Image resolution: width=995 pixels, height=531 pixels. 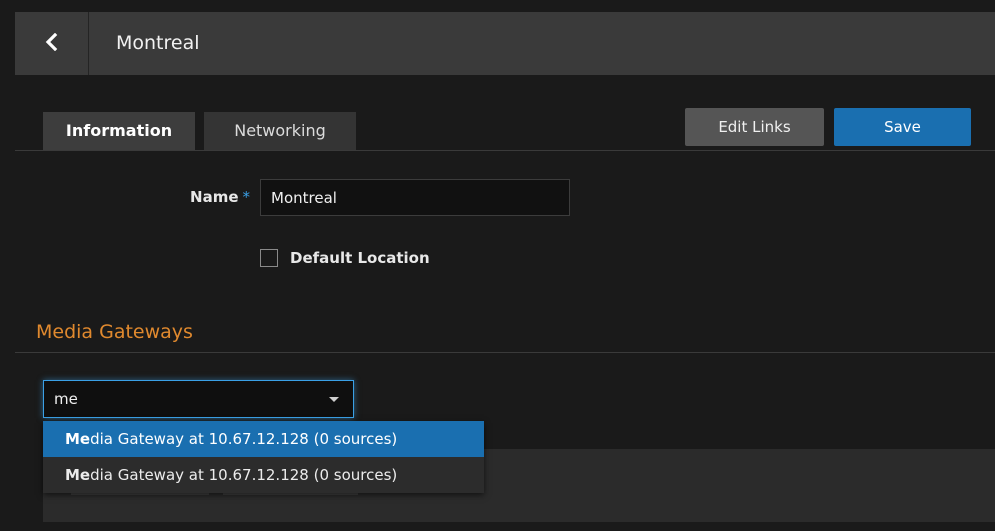 I want to click on name-label: Name *, so click(x=205, y=197).